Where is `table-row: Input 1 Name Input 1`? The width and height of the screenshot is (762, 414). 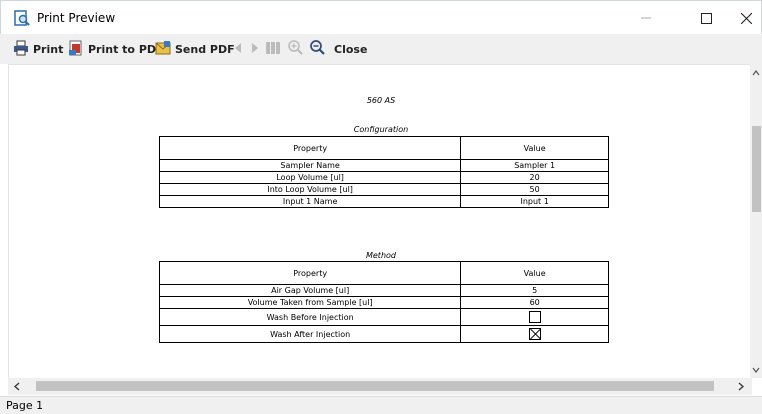
table-row: Input 1 Name Input 1 is located at coordinates (383, 201).